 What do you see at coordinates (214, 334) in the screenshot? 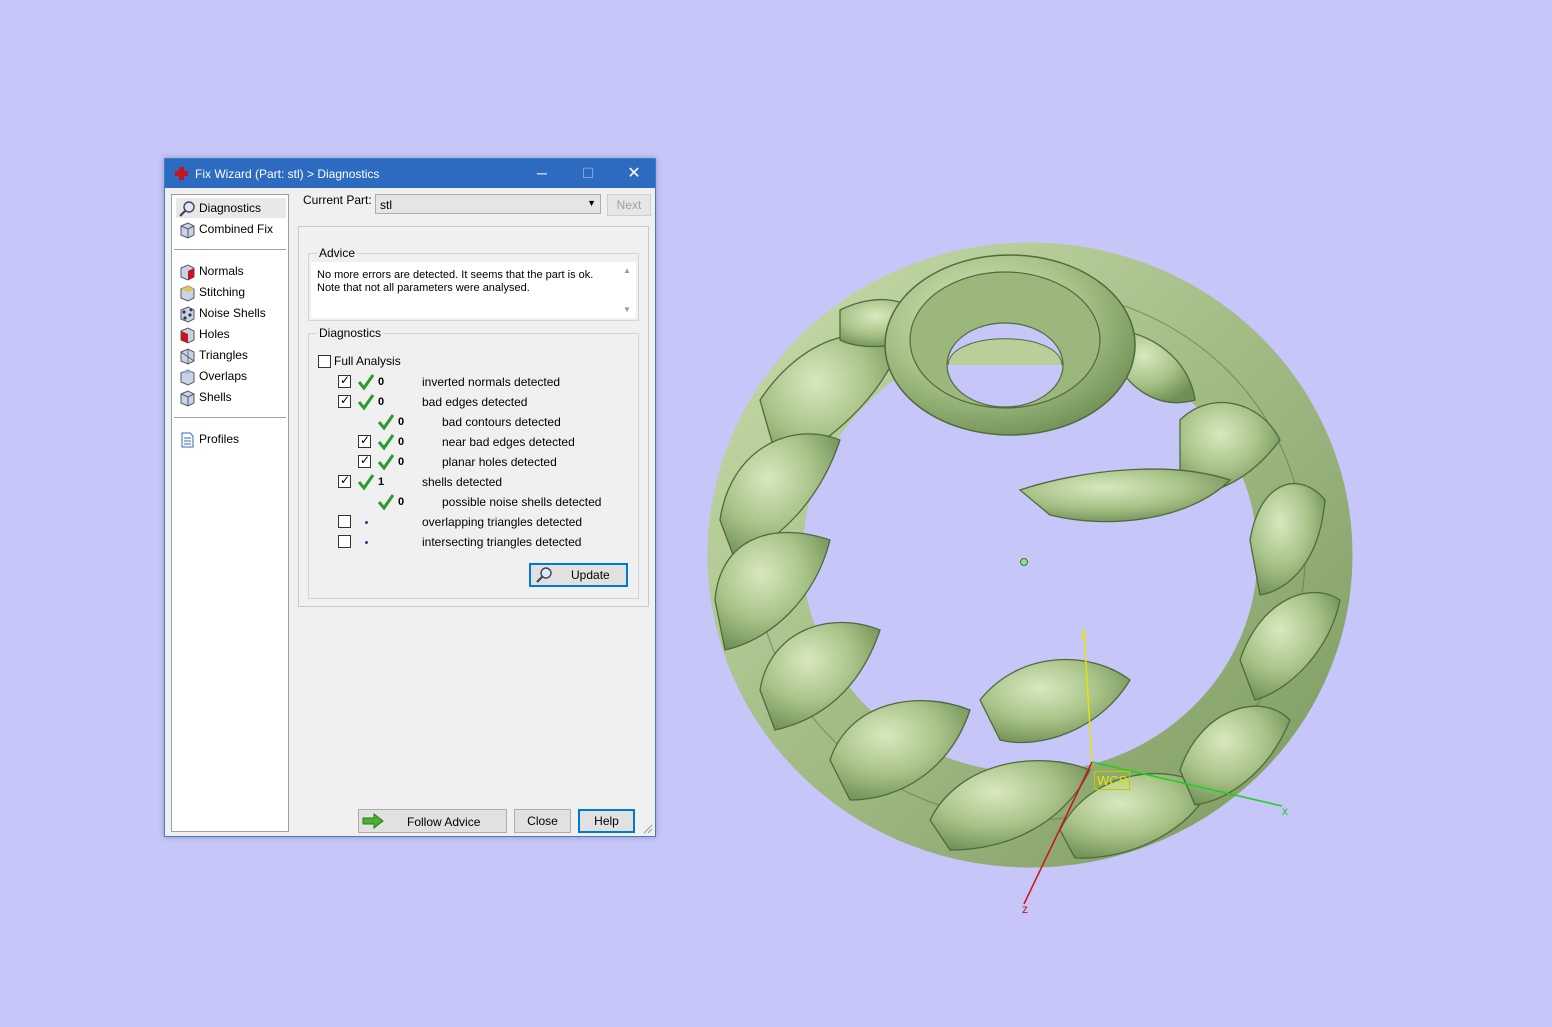
I see `sidebar-item-label: Holes` at bounding box center [214, 334].